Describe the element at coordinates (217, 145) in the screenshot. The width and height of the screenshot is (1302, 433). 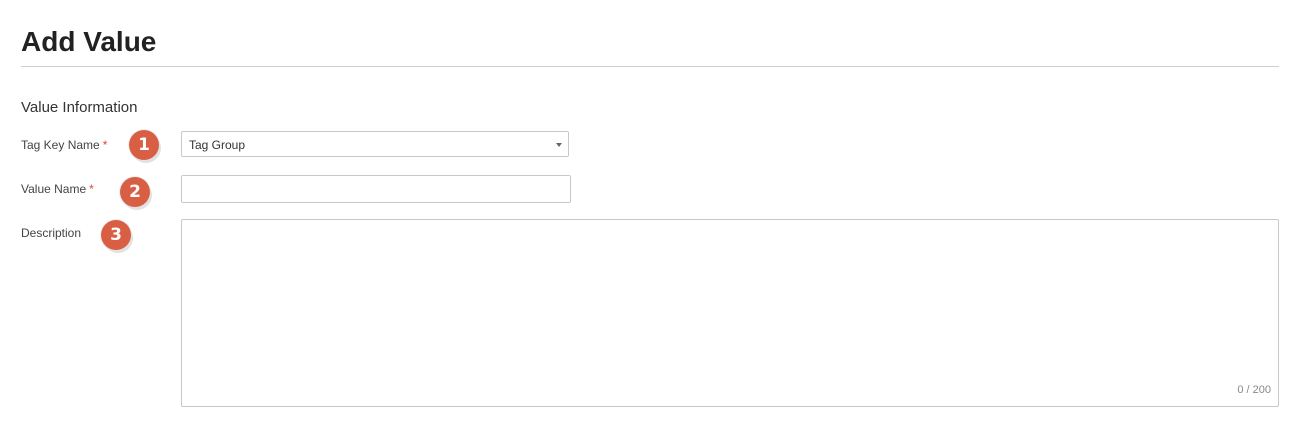
I see `tag-key-name-selected-value: Tag Group` at that location.